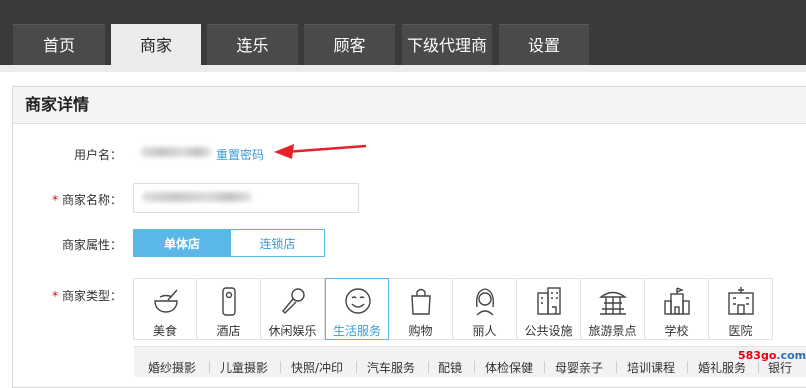 The height and width of the screenshot is (388, 806). I want to click on tab-sub-agents: 下级代理商, so click(447, 45).